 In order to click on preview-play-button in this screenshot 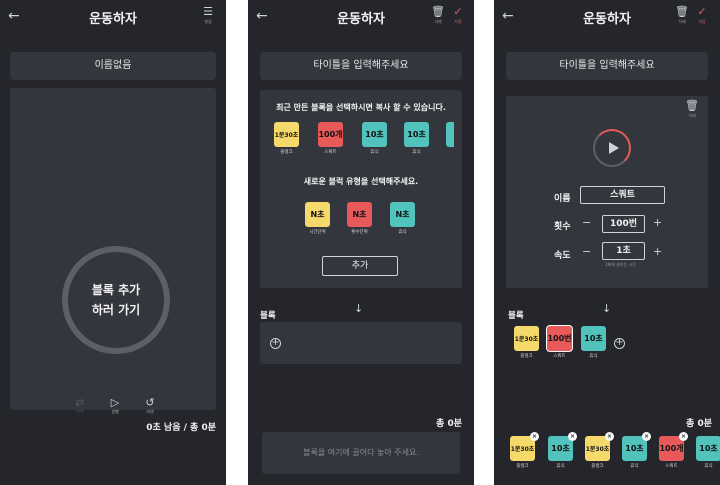, I will do `click(612, 148)`.